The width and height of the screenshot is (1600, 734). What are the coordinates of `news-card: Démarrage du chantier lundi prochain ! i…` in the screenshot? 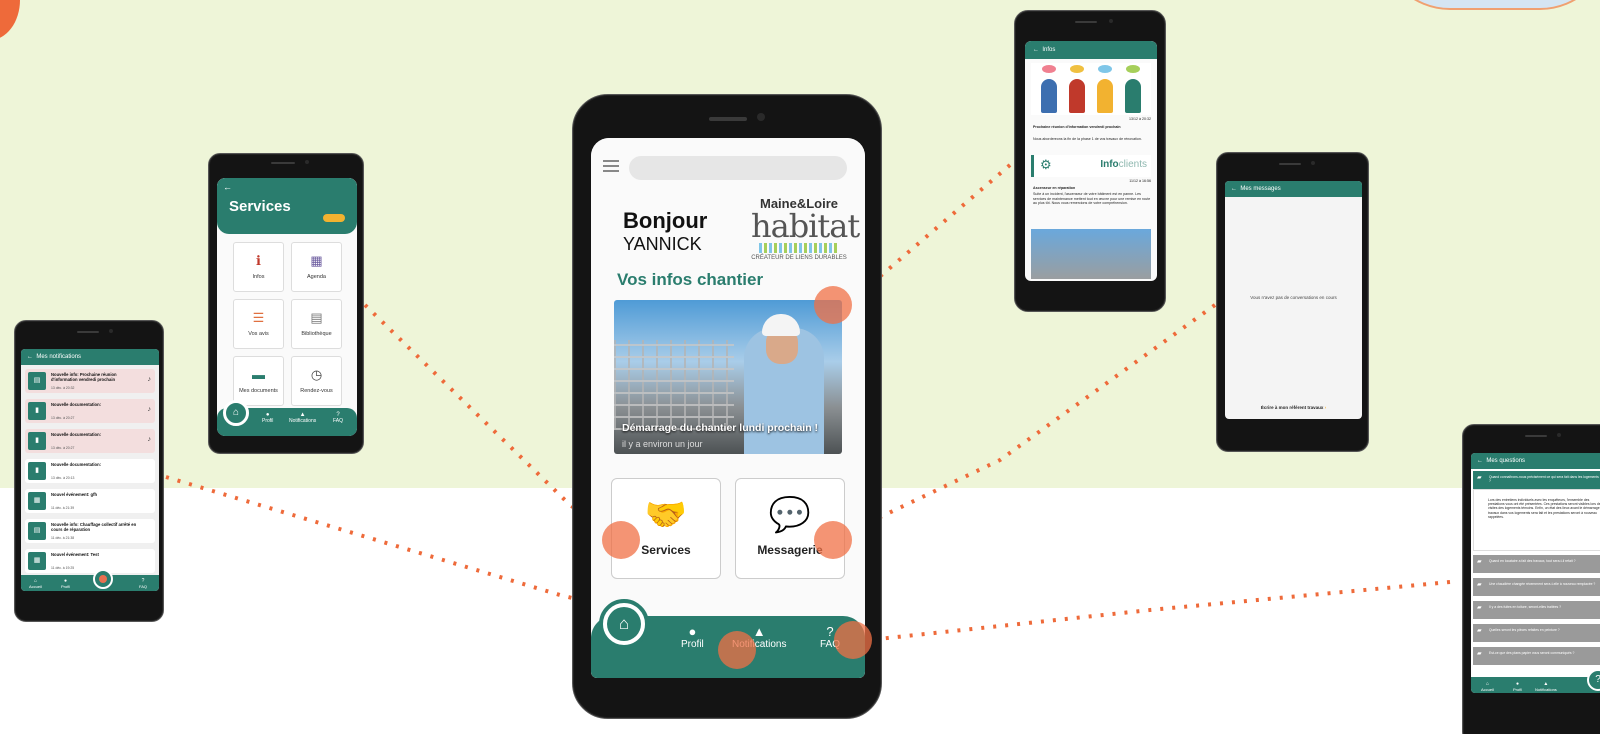 It's located at (728, 377).